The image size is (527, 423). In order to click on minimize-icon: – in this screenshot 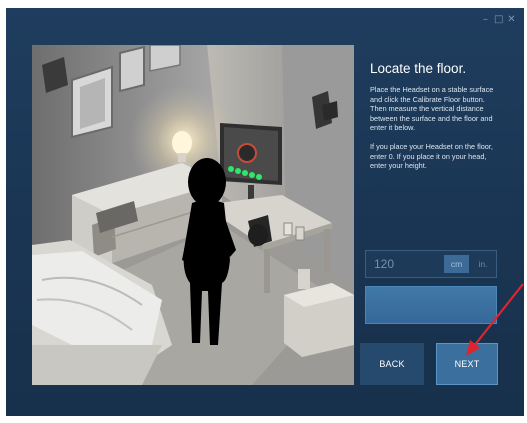, I will do `click(485, 19)`.